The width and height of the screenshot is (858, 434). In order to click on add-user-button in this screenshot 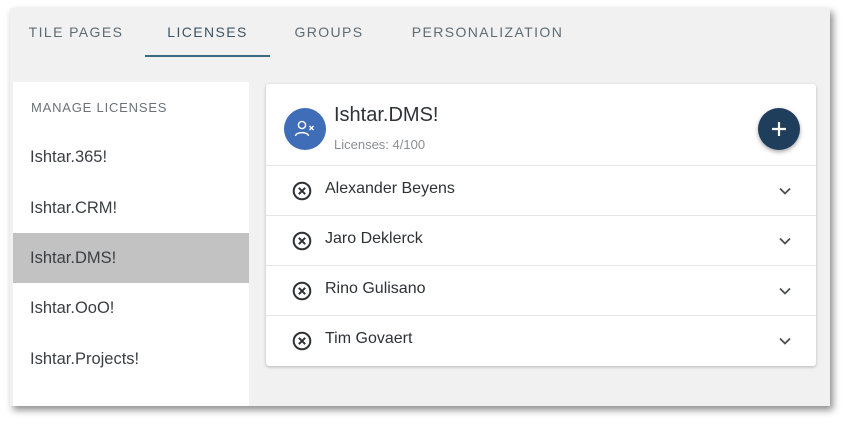, I will do `click(779, 129)`.